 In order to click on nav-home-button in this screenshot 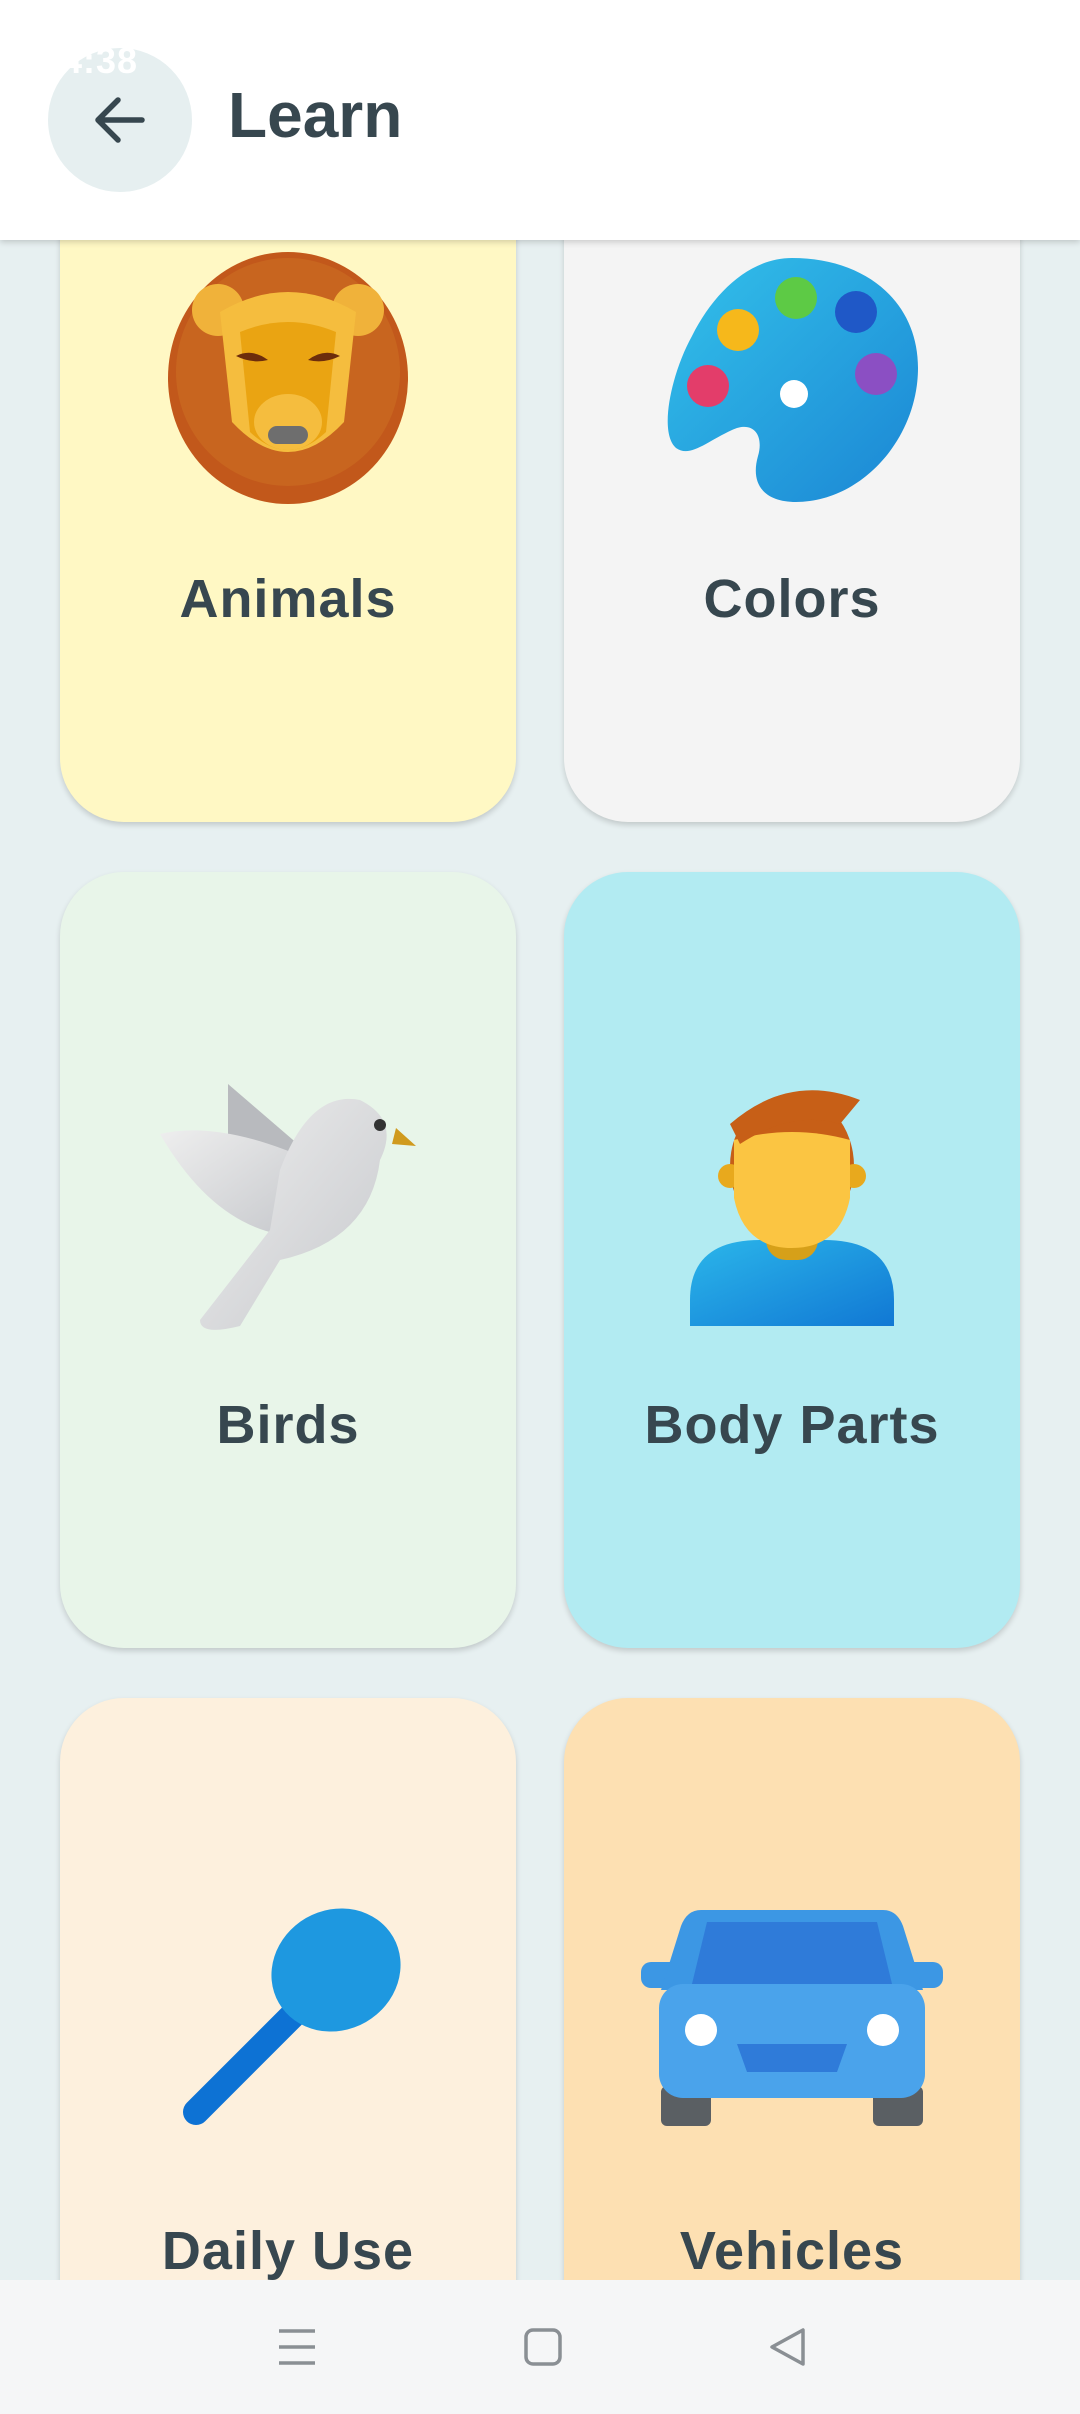, I will do `click(543, 2347)`.